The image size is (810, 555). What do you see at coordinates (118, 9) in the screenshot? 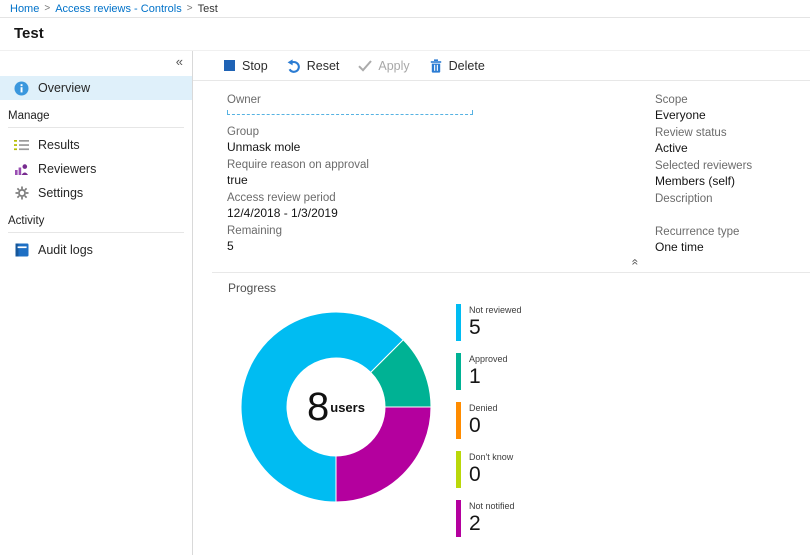
I see `breadcrumb-access-reviews: Access reviews - Controls` at bounding box center [118, 9].